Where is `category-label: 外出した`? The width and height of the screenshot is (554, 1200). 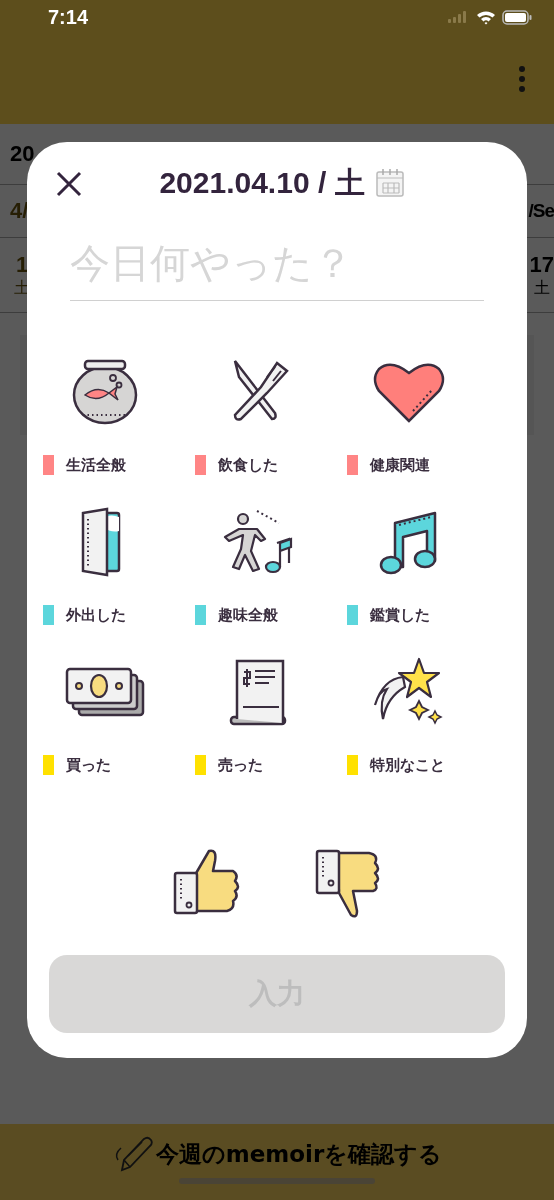 category-label: 外出した is located at coordinates (96, 615).